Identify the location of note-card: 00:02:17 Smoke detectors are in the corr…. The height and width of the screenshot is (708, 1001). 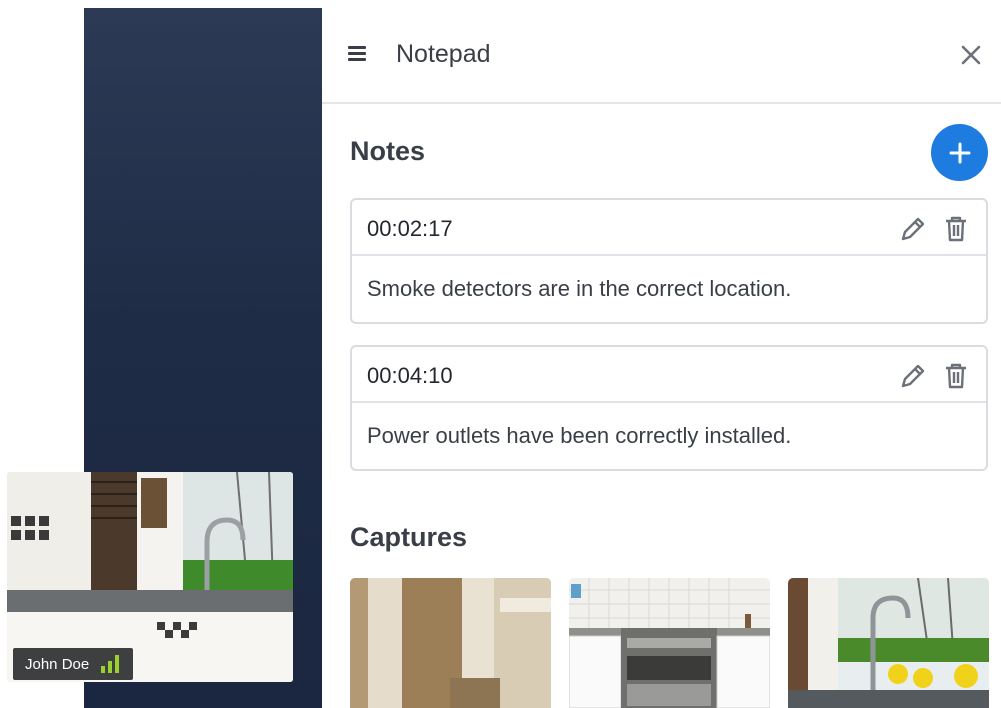
(669, 261).